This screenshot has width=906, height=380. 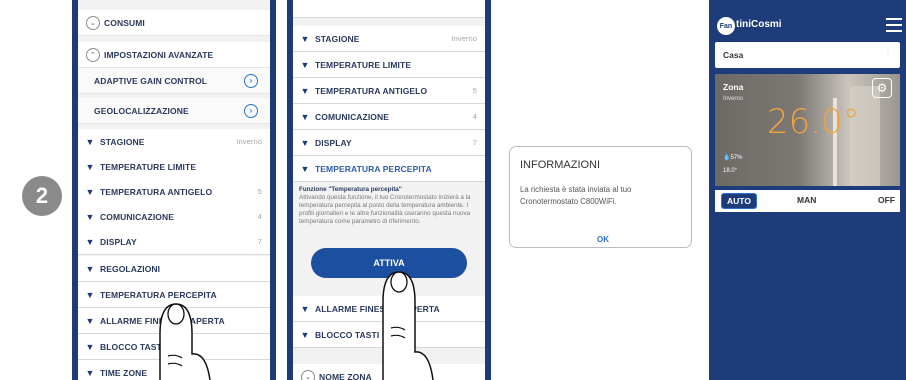 I want to click on row-geolocalizzazione: GEOLOCALIZZAZIONE ›, so click(x=174, y=111).